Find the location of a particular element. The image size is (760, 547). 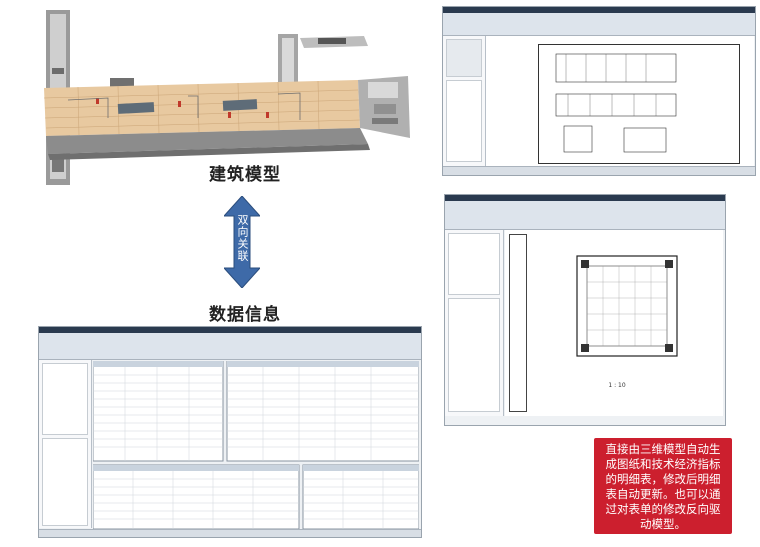

plan-canvas: 1 : 10 is located at coordinates (614, 323).